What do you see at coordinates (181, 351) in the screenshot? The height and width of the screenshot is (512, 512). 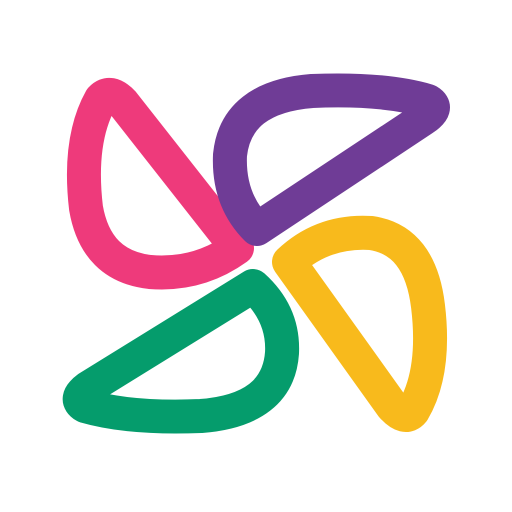 I see `green-petal-icon` at bounding box center [181, 351].